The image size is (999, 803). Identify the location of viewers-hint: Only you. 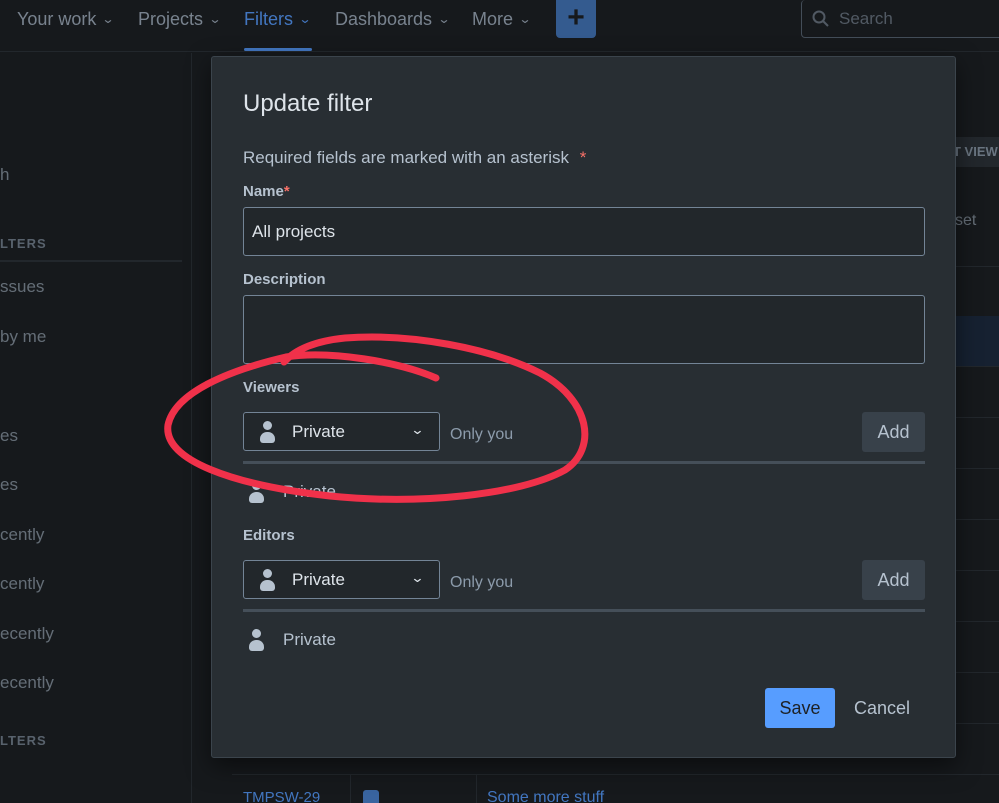
(482, 434).